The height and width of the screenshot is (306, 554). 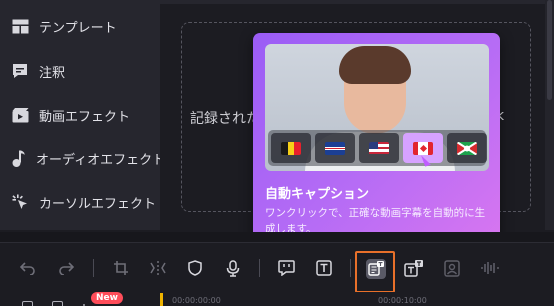 What do you see at coordinates (549, 50) in the screenshot?
I see `scrollbar-thumb` at bounding box center [549, 50].